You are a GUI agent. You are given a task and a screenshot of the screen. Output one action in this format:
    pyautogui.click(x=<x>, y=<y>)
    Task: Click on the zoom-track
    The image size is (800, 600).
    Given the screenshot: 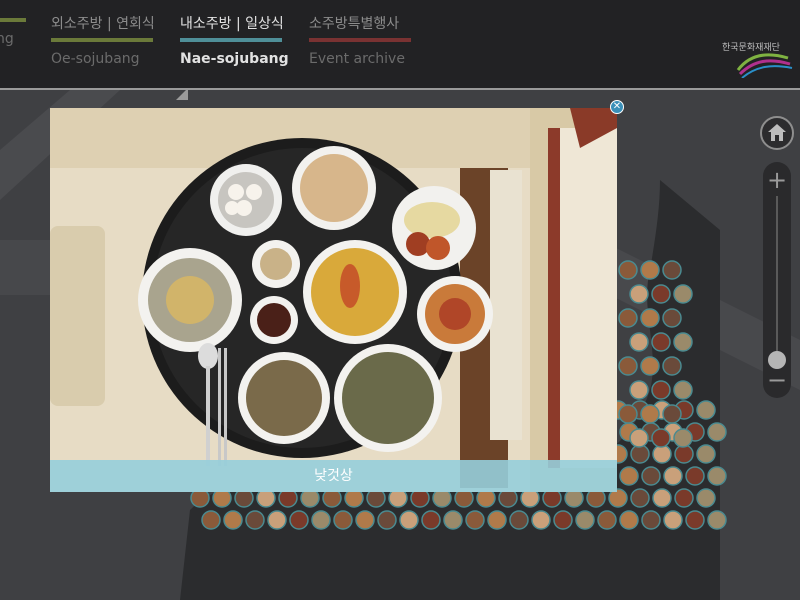 What is the action you would take?
    pyautogui.click(x=777, y=276)
    